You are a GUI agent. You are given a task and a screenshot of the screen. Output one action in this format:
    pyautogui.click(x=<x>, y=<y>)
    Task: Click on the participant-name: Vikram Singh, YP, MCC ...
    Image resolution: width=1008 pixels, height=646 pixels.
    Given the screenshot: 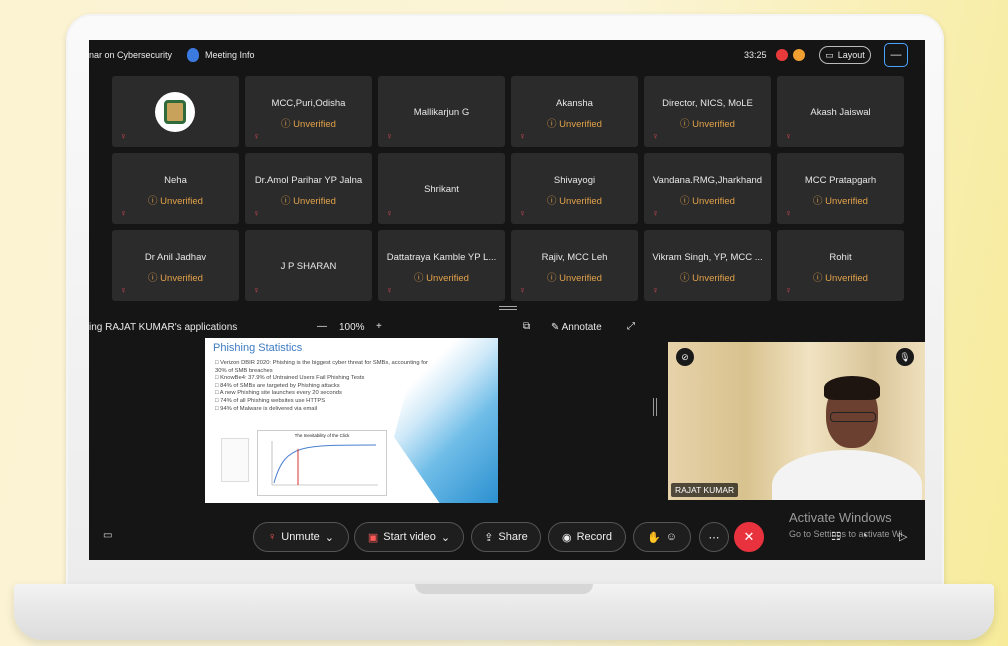 What is the action you would take?
    pyautogui.click(x=707, y=257)
    